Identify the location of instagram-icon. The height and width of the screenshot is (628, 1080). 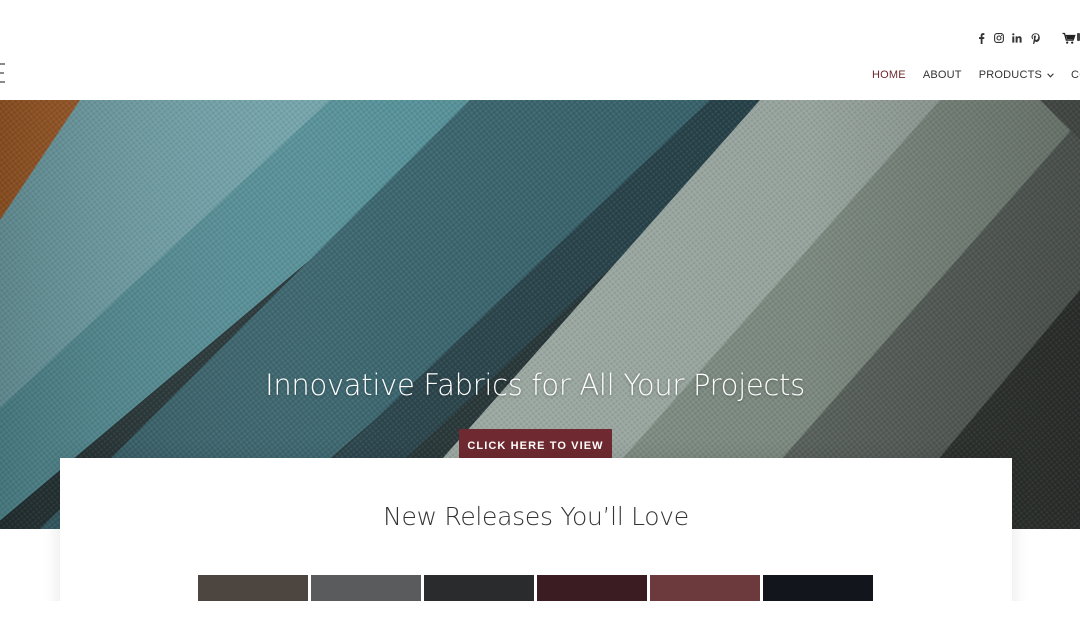
(999, 38).